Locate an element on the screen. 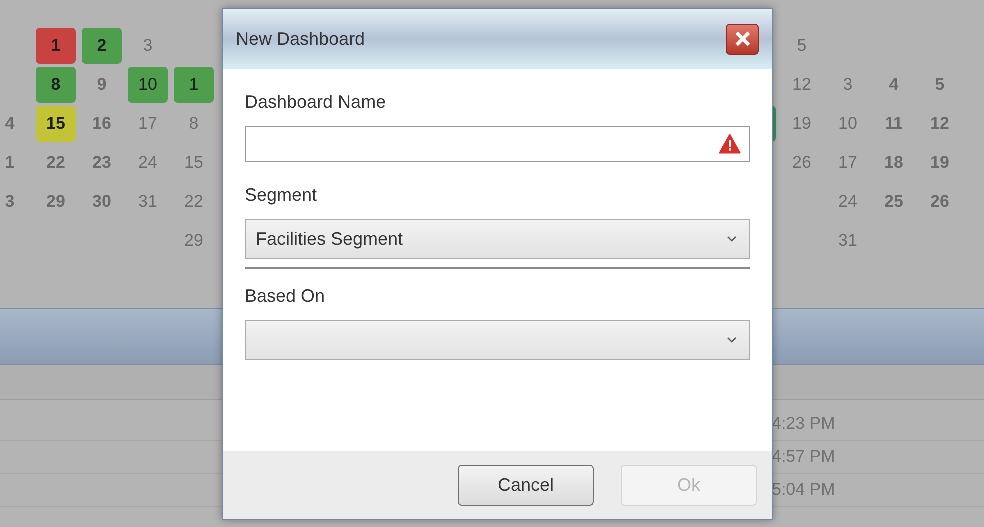 The height and width of the screenshot is (527, 984). day-number: 10 is located at coordinates (848, 123).